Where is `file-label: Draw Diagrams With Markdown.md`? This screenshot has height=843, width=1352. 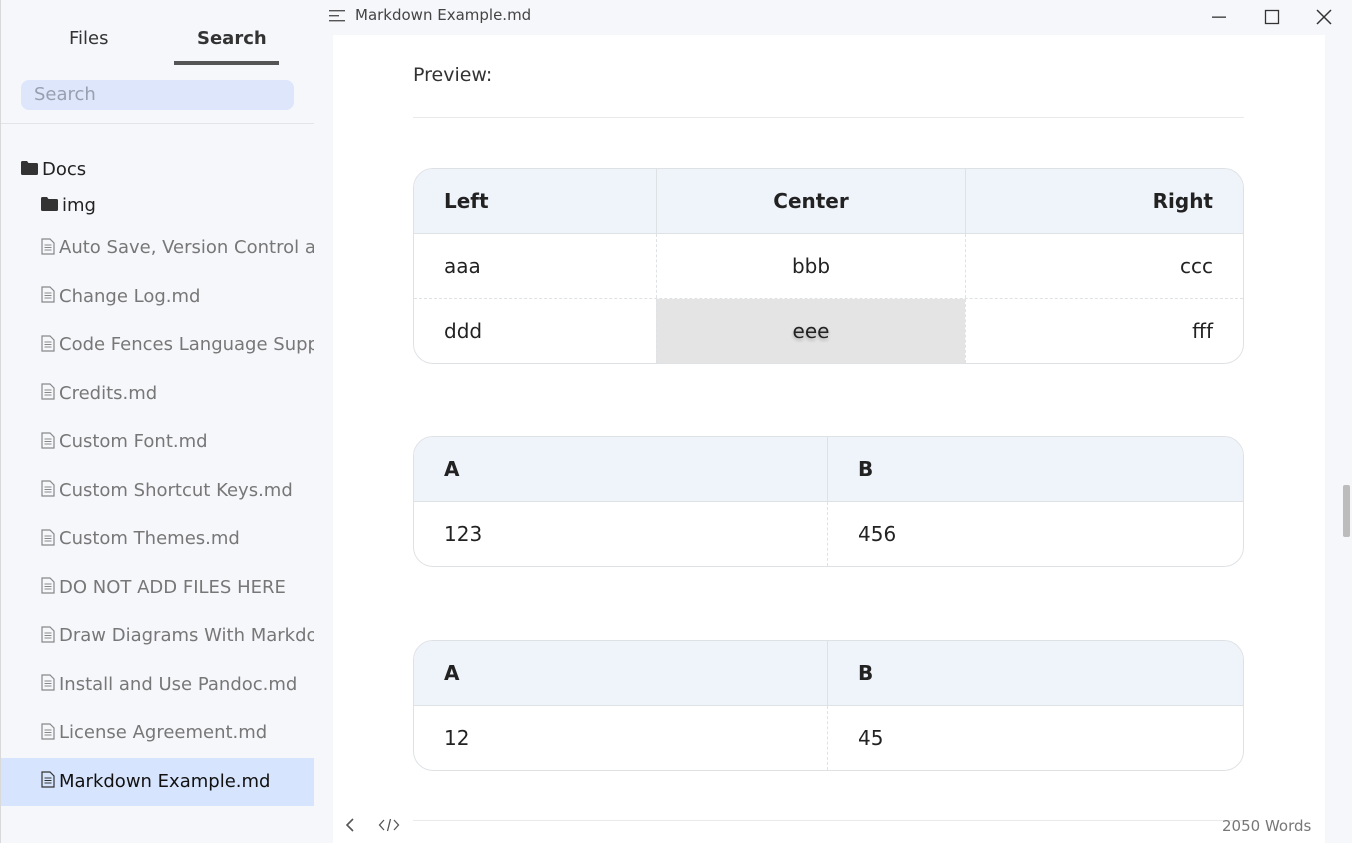 file-label: Draw Diagrams With Markdown.md is located at coordinates (186, 635).